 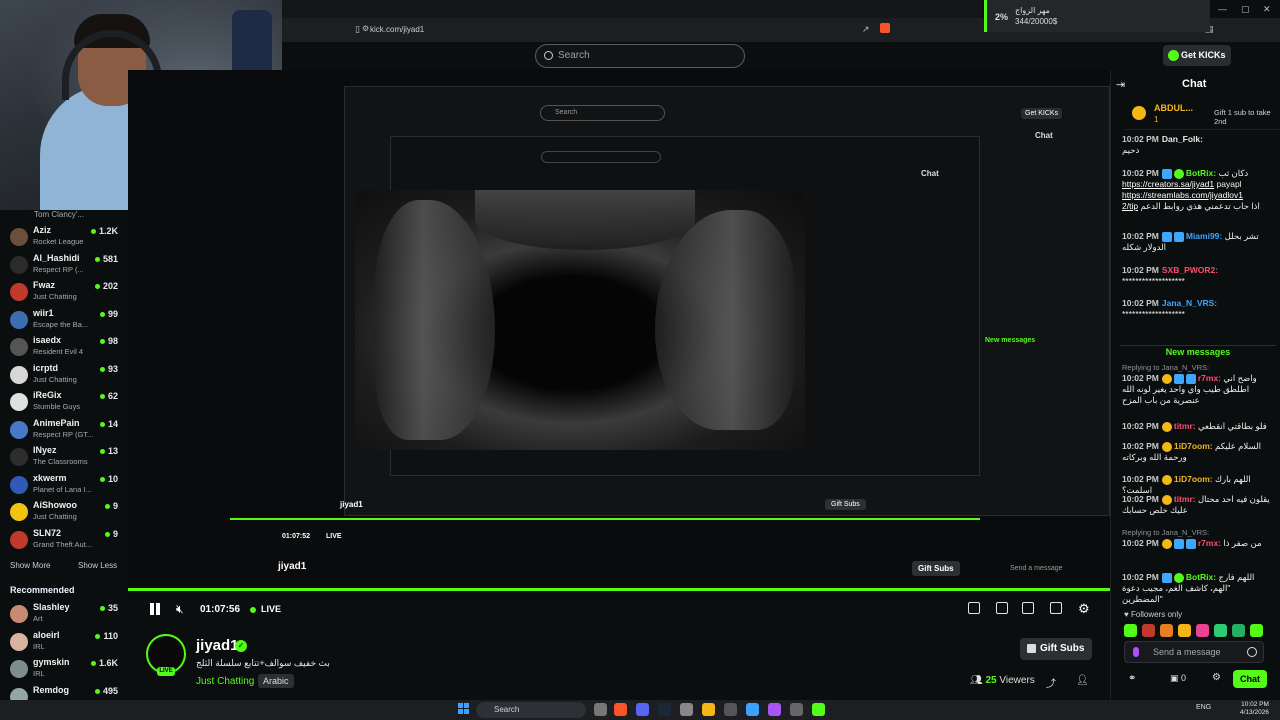 What do you see at coordinates (531, 710) in the screenshot?
I see `taskbar-search: Search` at bounding box center [531, 710].